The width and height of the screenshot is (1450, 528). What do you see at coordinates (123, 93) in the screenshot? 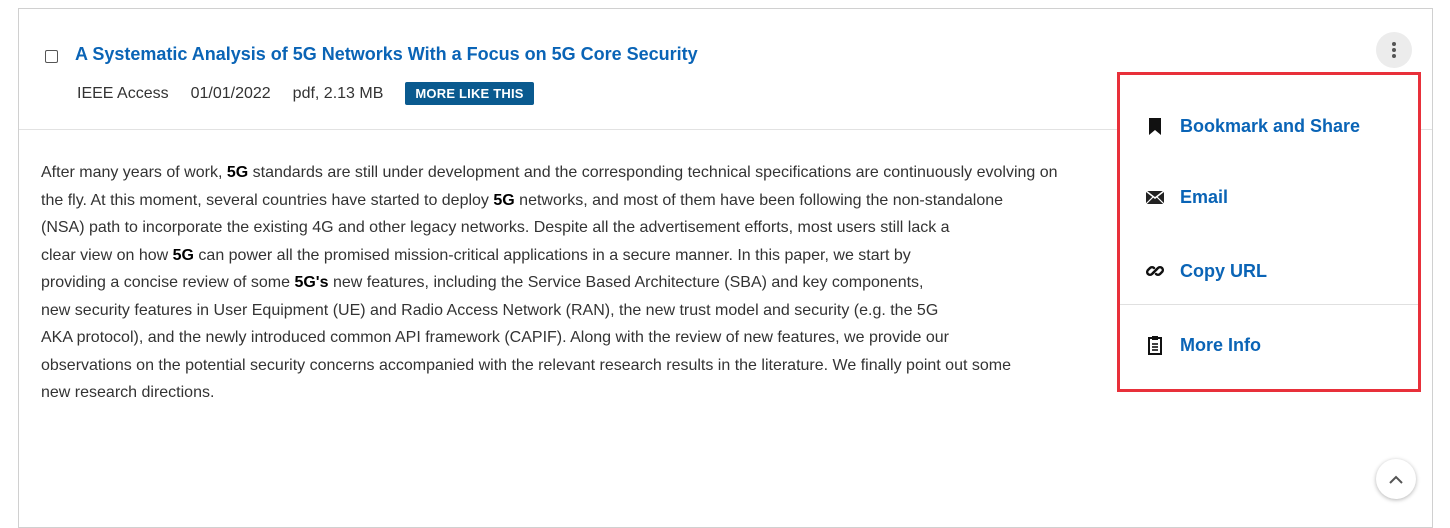
I see `journal-name: IEEE Access` at bounding box center [123, 93].